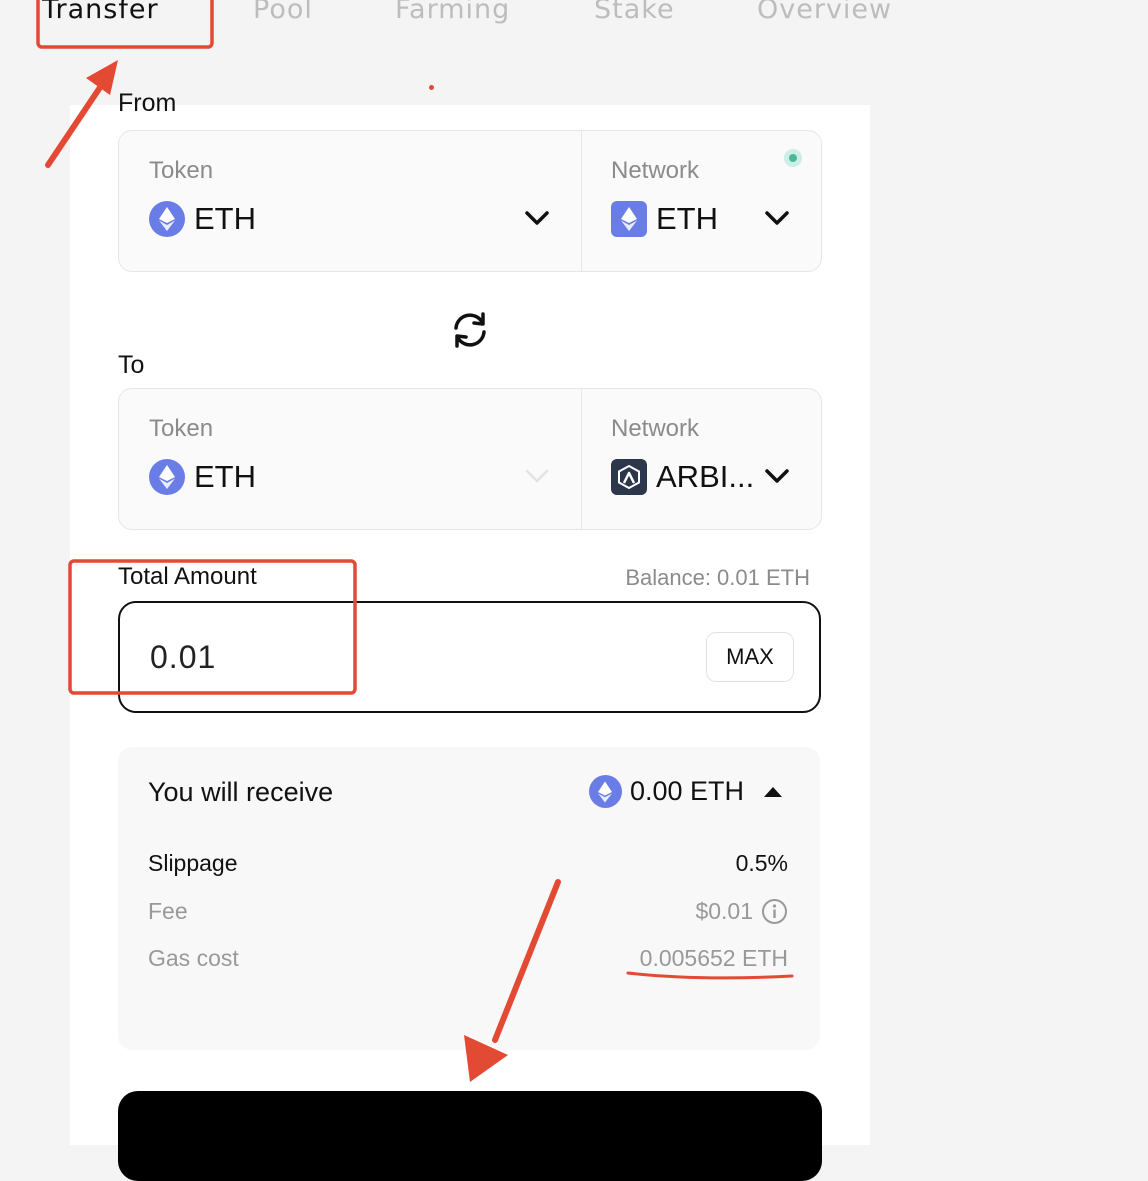  What do you see at coordinates (350, 459) in the screenshot?
I see `to-token-select: Token ETH` at bounding box center [350, 459].